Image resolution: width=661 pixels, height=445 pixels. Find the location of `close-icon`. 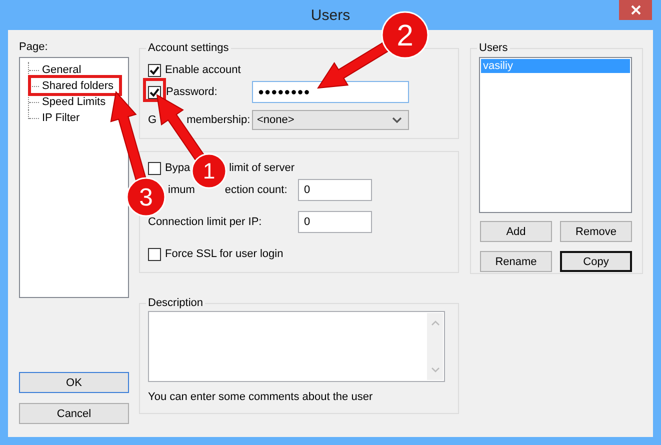

close-icon is located at coordinates (636, 10).